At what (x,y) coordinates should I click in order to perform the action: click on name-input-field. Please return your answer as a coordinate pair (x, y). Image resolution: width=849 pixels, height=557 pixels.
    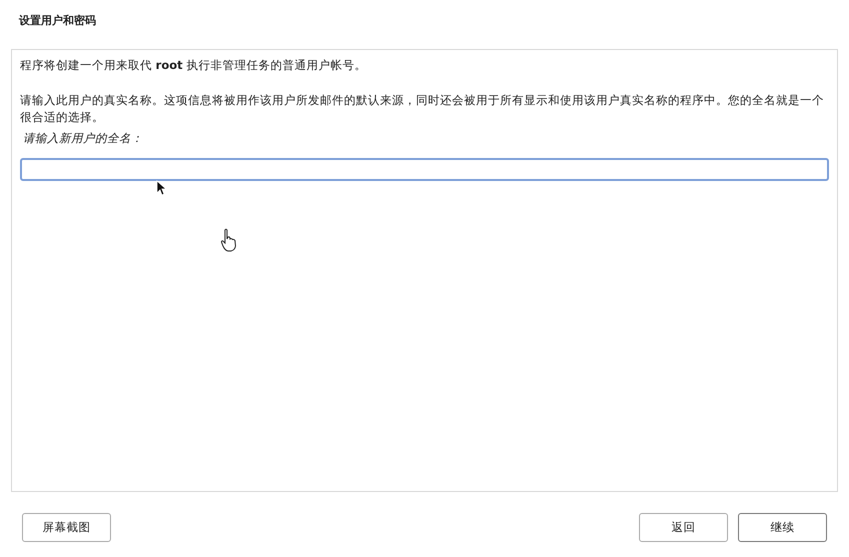
    Looking at the image, I should click on (424, 169).